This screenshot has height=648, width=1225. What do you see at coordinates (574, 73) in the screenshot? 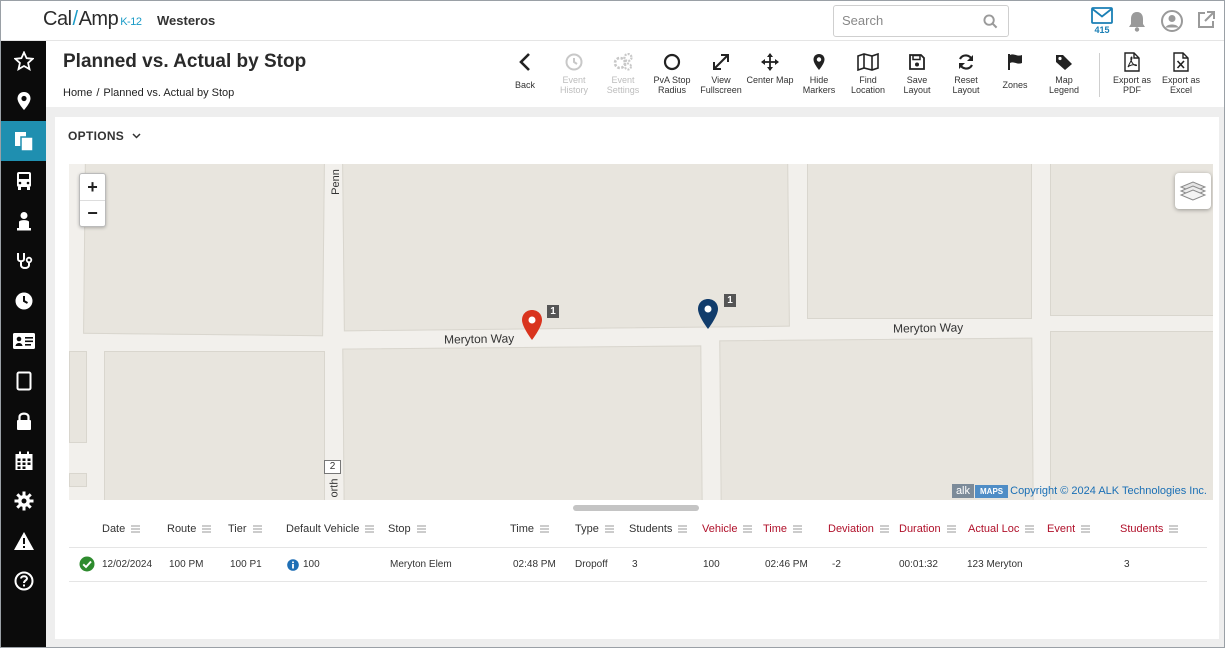
I see `event-history-button: Event History` at bounding box center [574, 73].